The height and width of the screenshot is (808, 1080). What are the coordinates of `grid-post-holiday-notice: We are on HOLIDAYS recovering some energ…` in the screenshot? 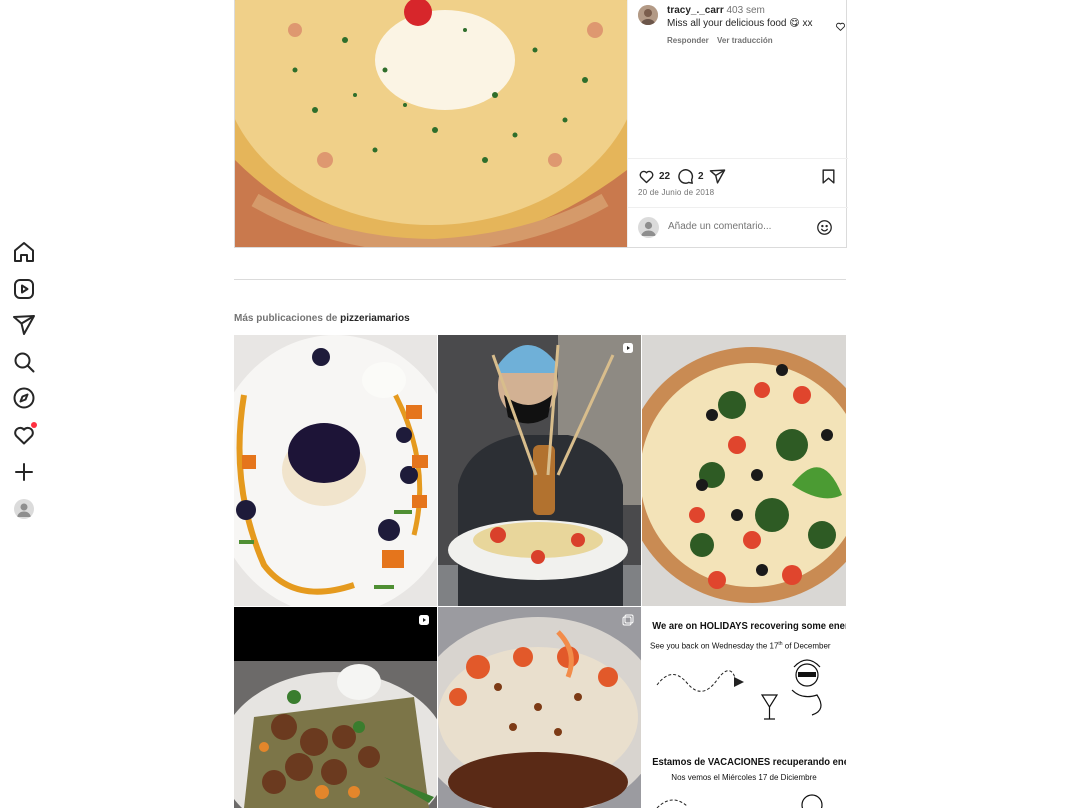 It's located at (744, 707).